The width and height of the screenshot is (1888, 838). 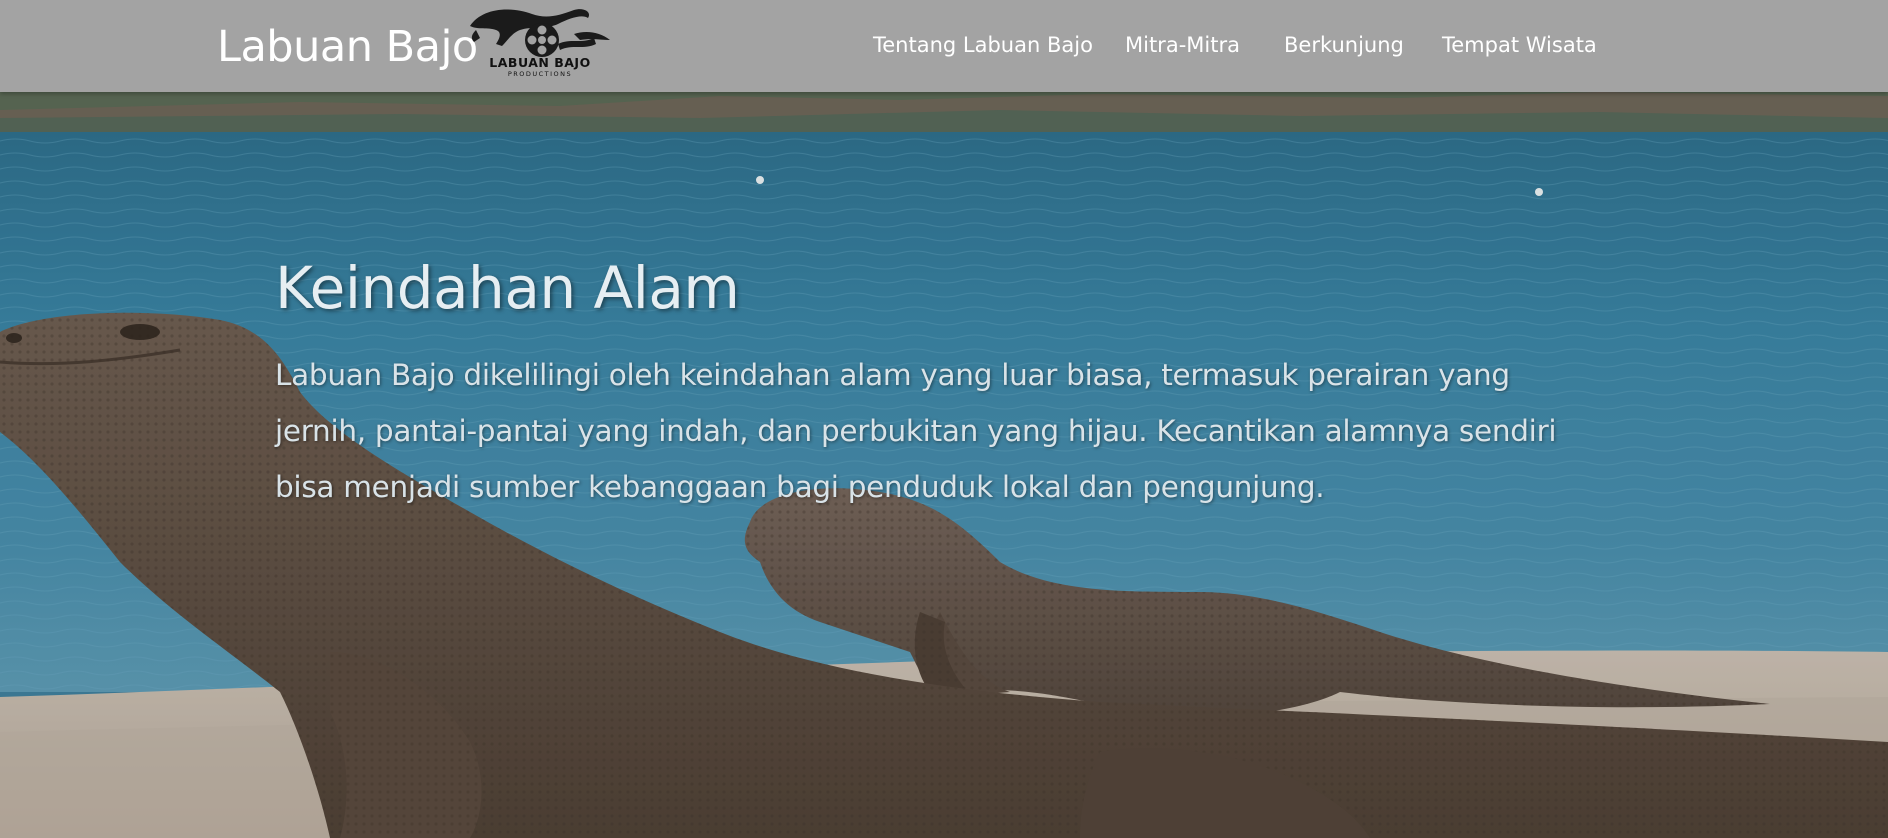 I want to click on hero-title: Keindahan Alam, so click(x=507, y=288).